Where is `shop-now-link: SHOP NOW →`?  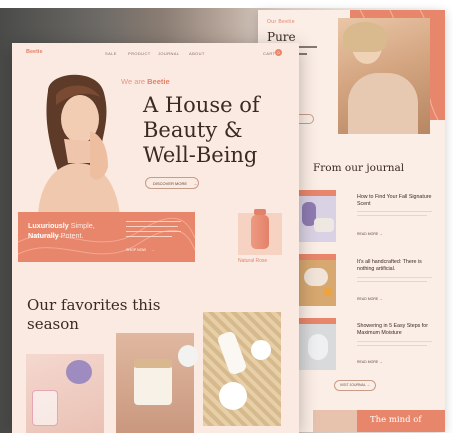 shop-now-link: SHOP NOW → is located at coordinates (140, 250).